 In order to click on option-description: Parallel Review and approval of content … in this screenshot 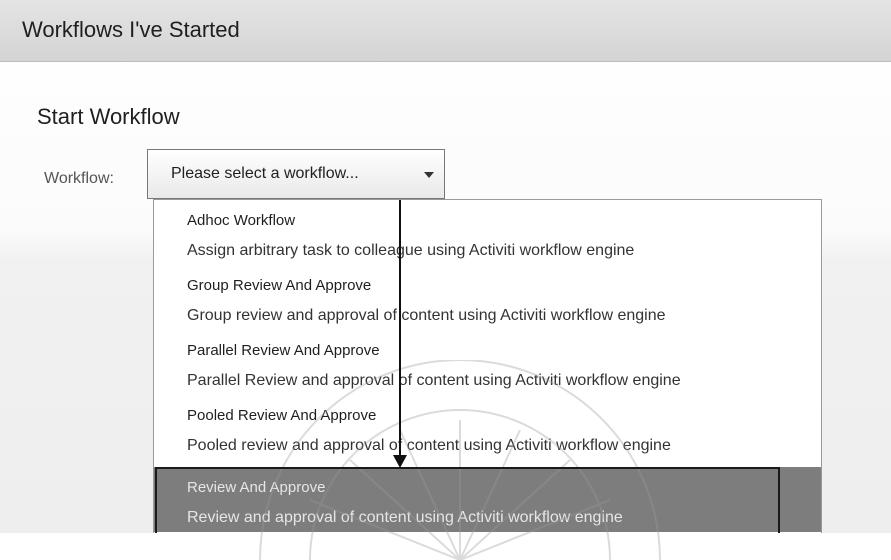, I will do `click(434, 380)`.